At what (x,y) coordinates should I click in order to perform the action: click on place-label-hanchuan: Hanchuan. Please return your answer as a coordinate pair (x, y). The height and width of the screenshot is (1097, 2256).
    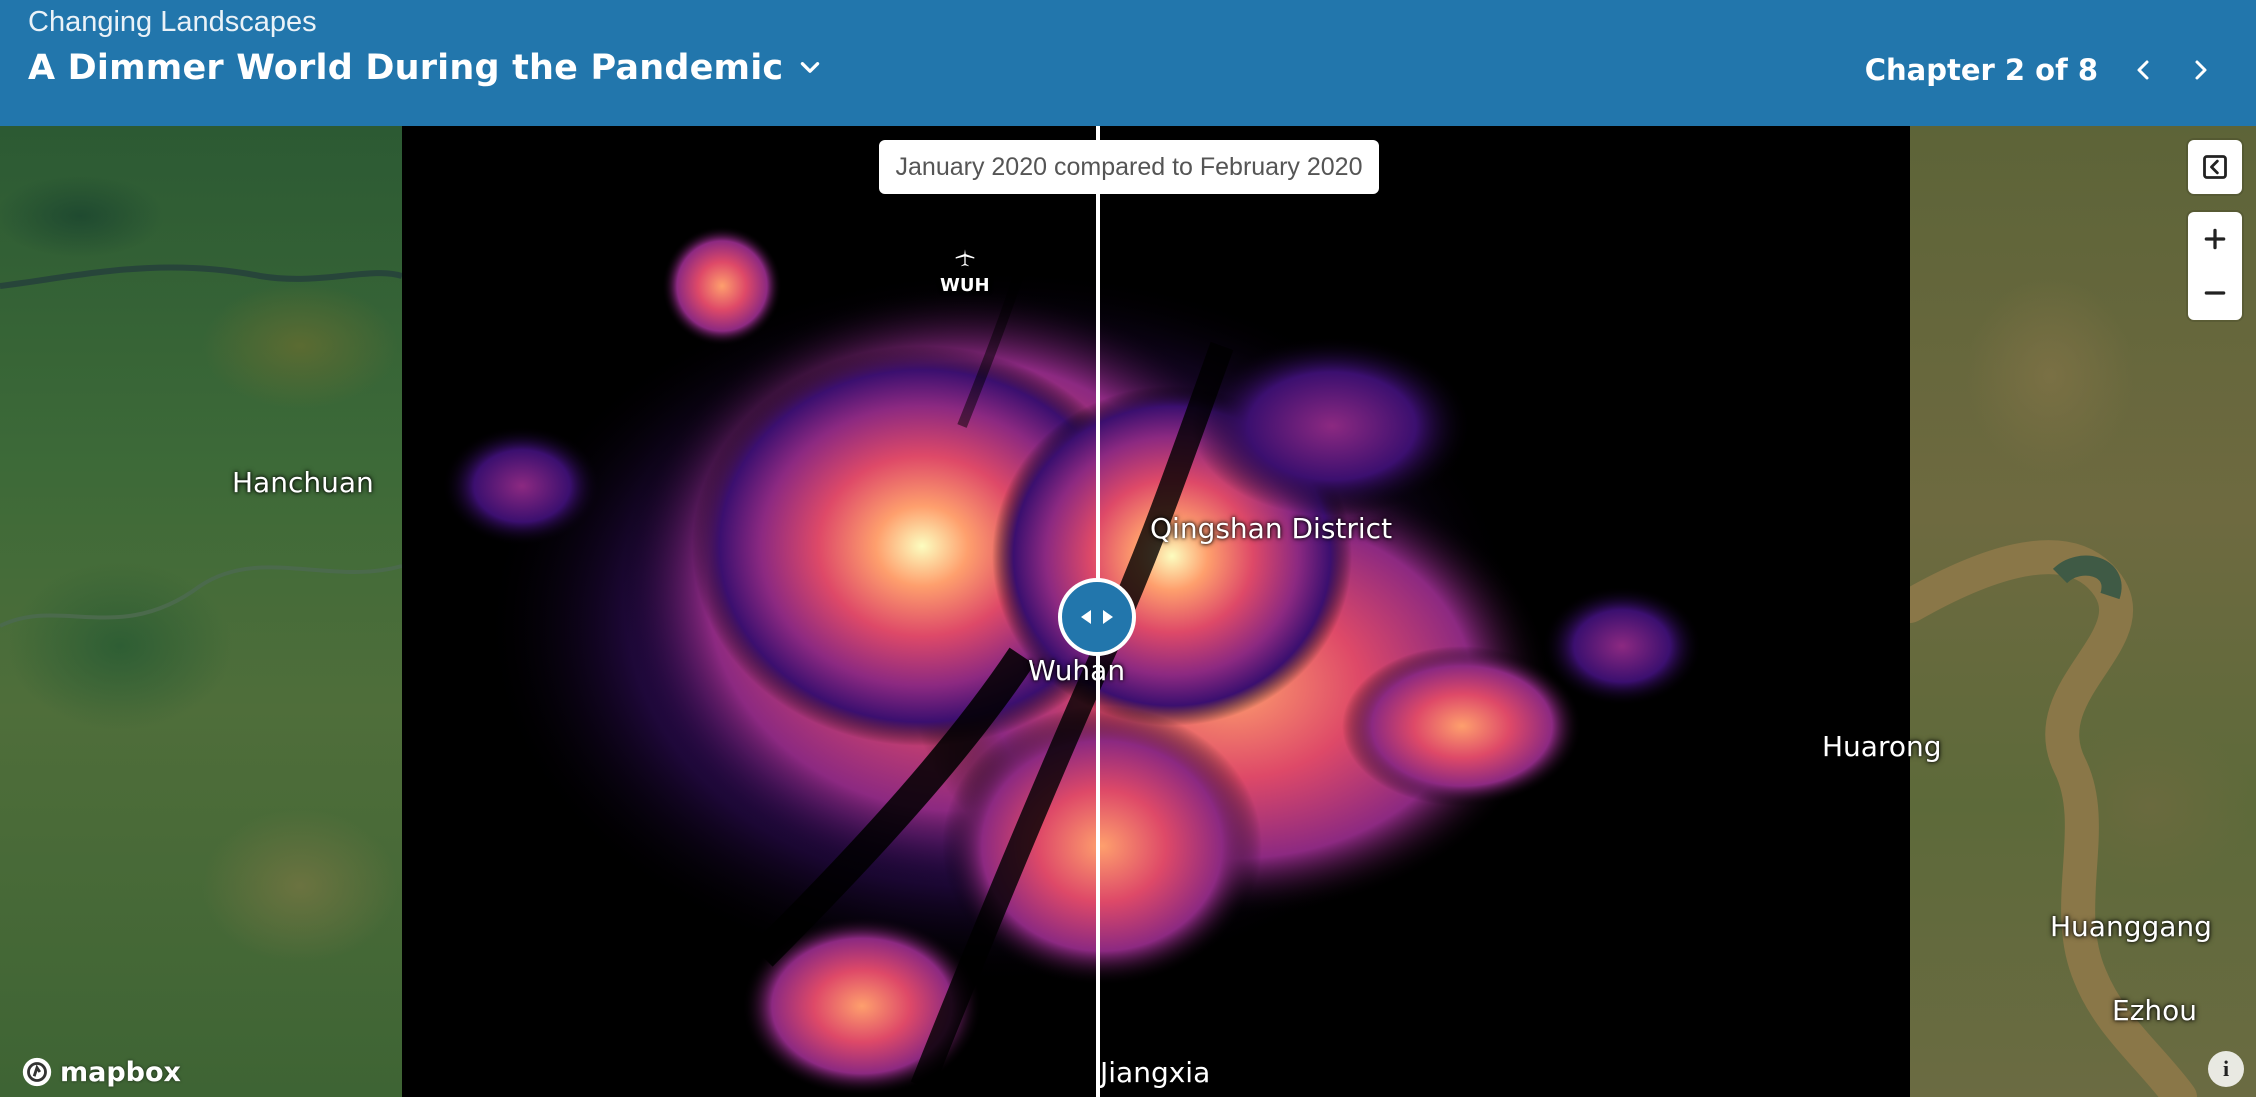
    Looking at the image, I should click on (303, 482).